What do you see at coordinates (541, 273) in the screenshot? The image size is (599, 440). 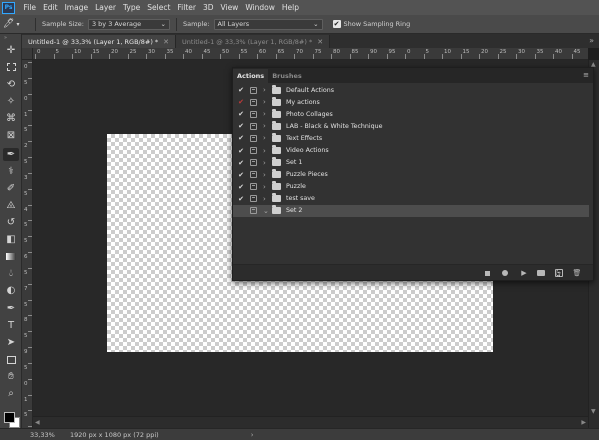 I see `new-set-icon` at bounding box center [541, 273].